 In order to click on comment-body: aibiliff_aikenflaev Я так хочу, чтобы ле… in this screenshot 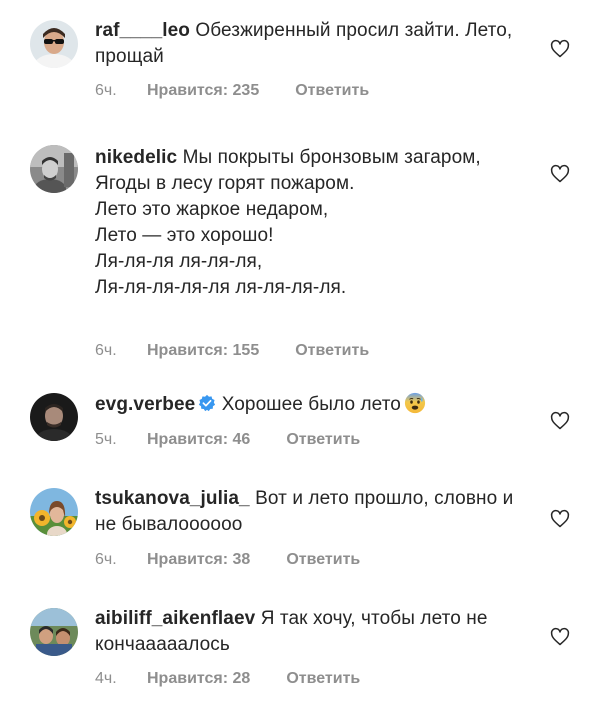, I will do `click(315, 632)`.